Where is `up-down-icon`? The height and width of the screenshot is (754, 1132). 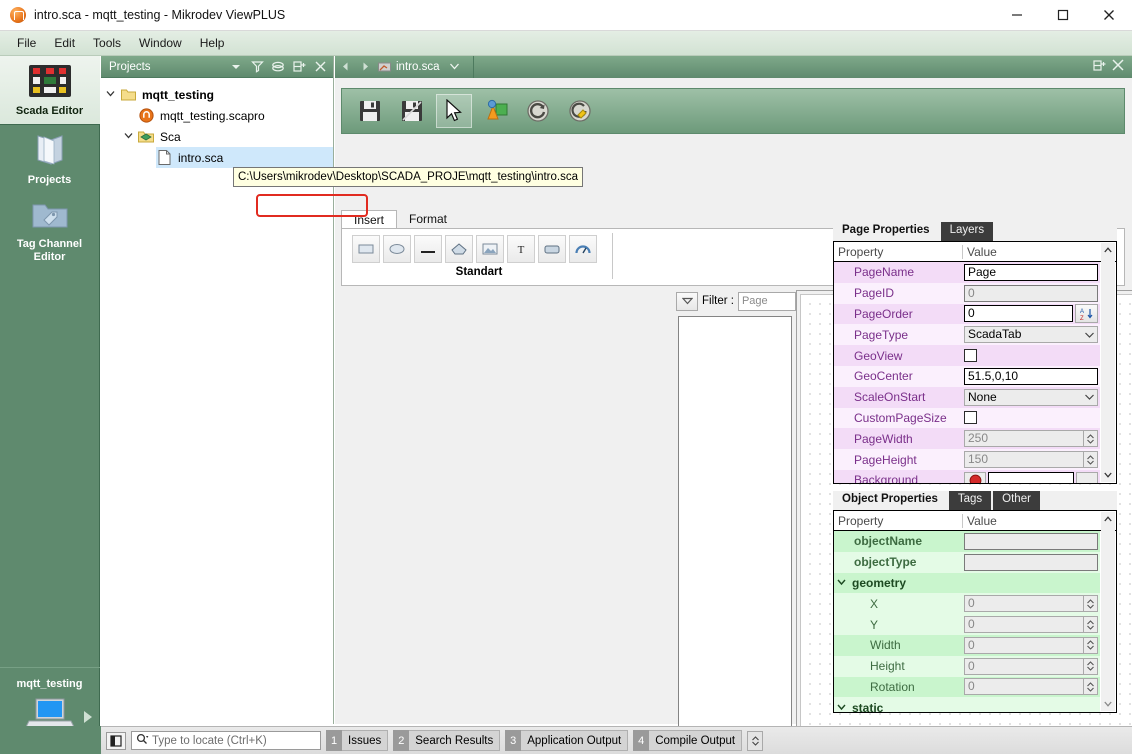
up-down-icon is located at coordinates (755, 740).